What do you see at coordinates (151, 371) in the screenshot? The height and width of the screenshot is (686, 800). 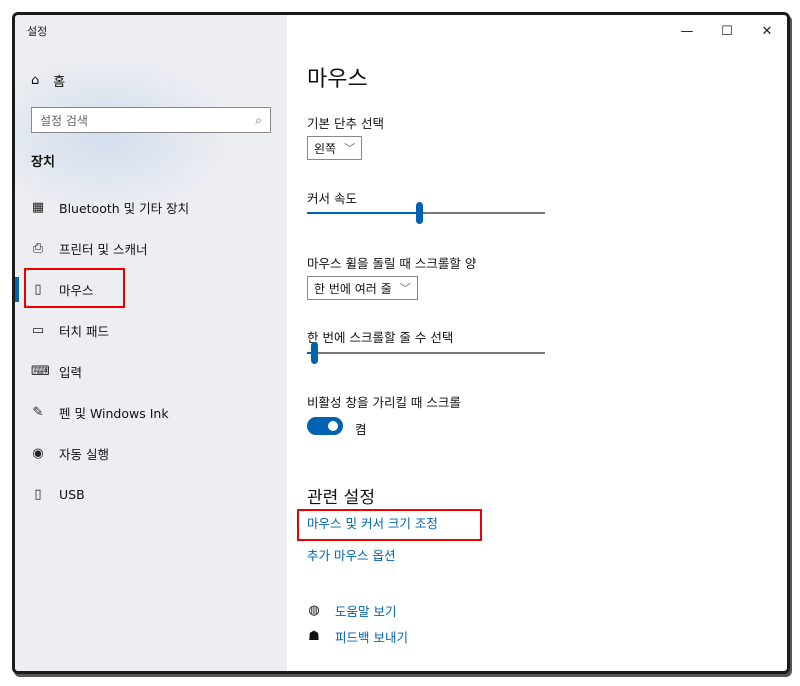 I see `sidebar-item-typing: ⌨ 입력` at bounding box center [151, 371].